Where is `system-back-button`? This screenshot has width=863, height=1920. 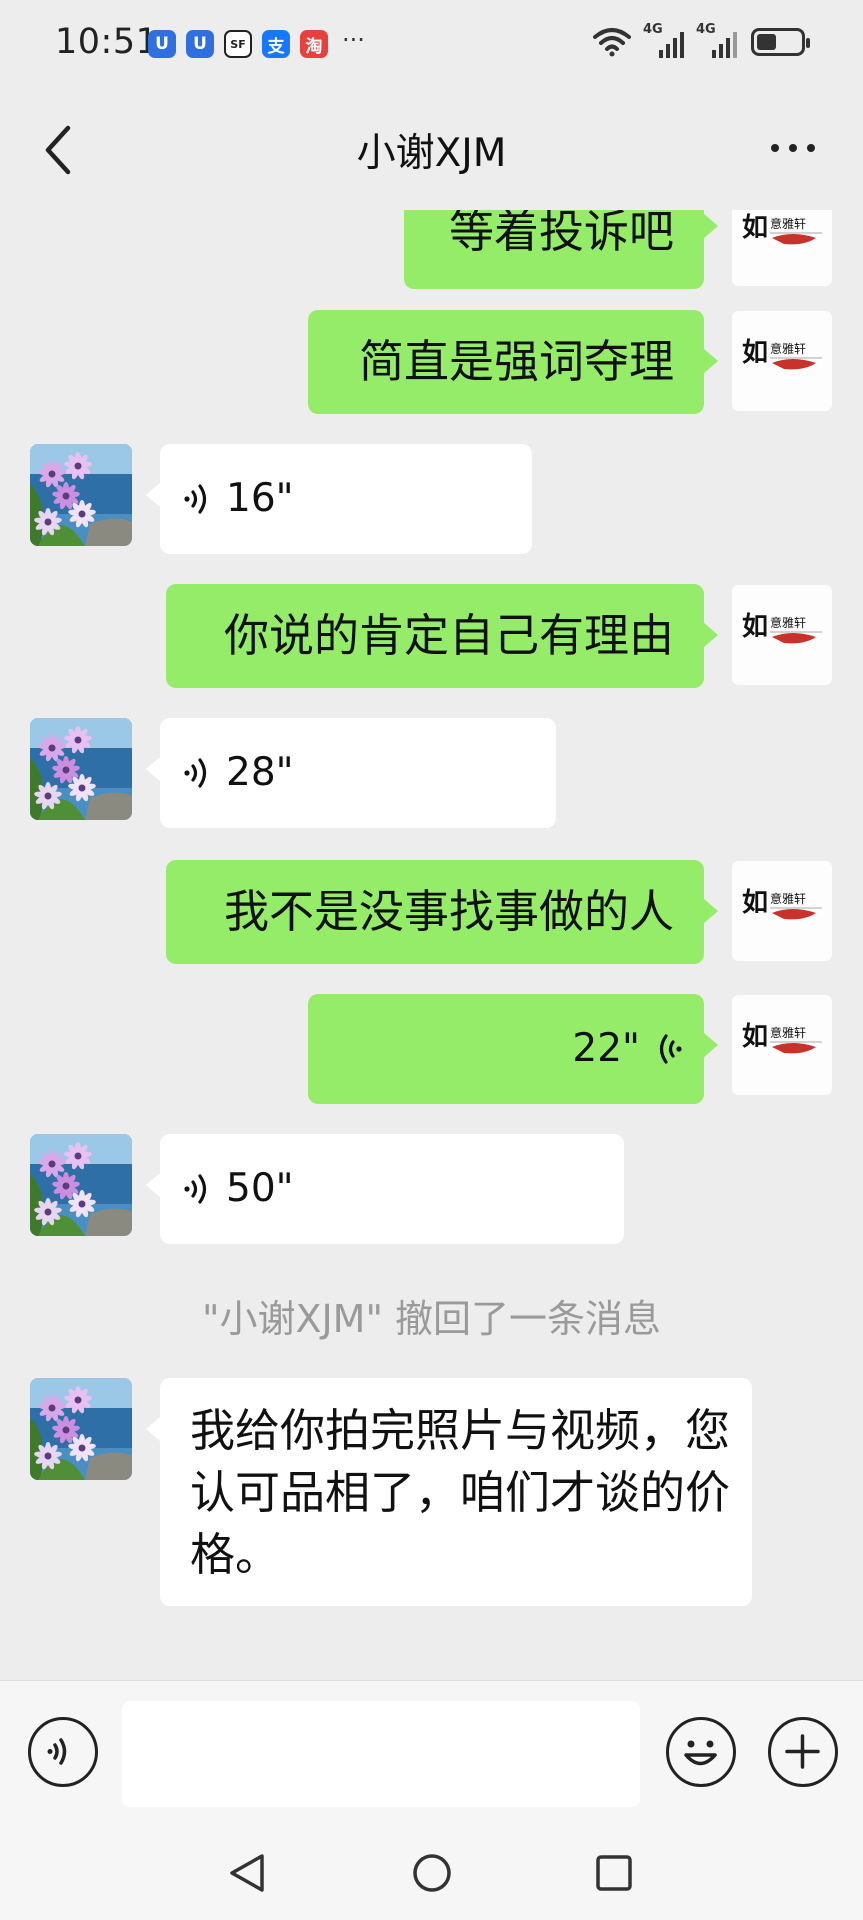 system-back-button is located at coordinates (248, 1873).